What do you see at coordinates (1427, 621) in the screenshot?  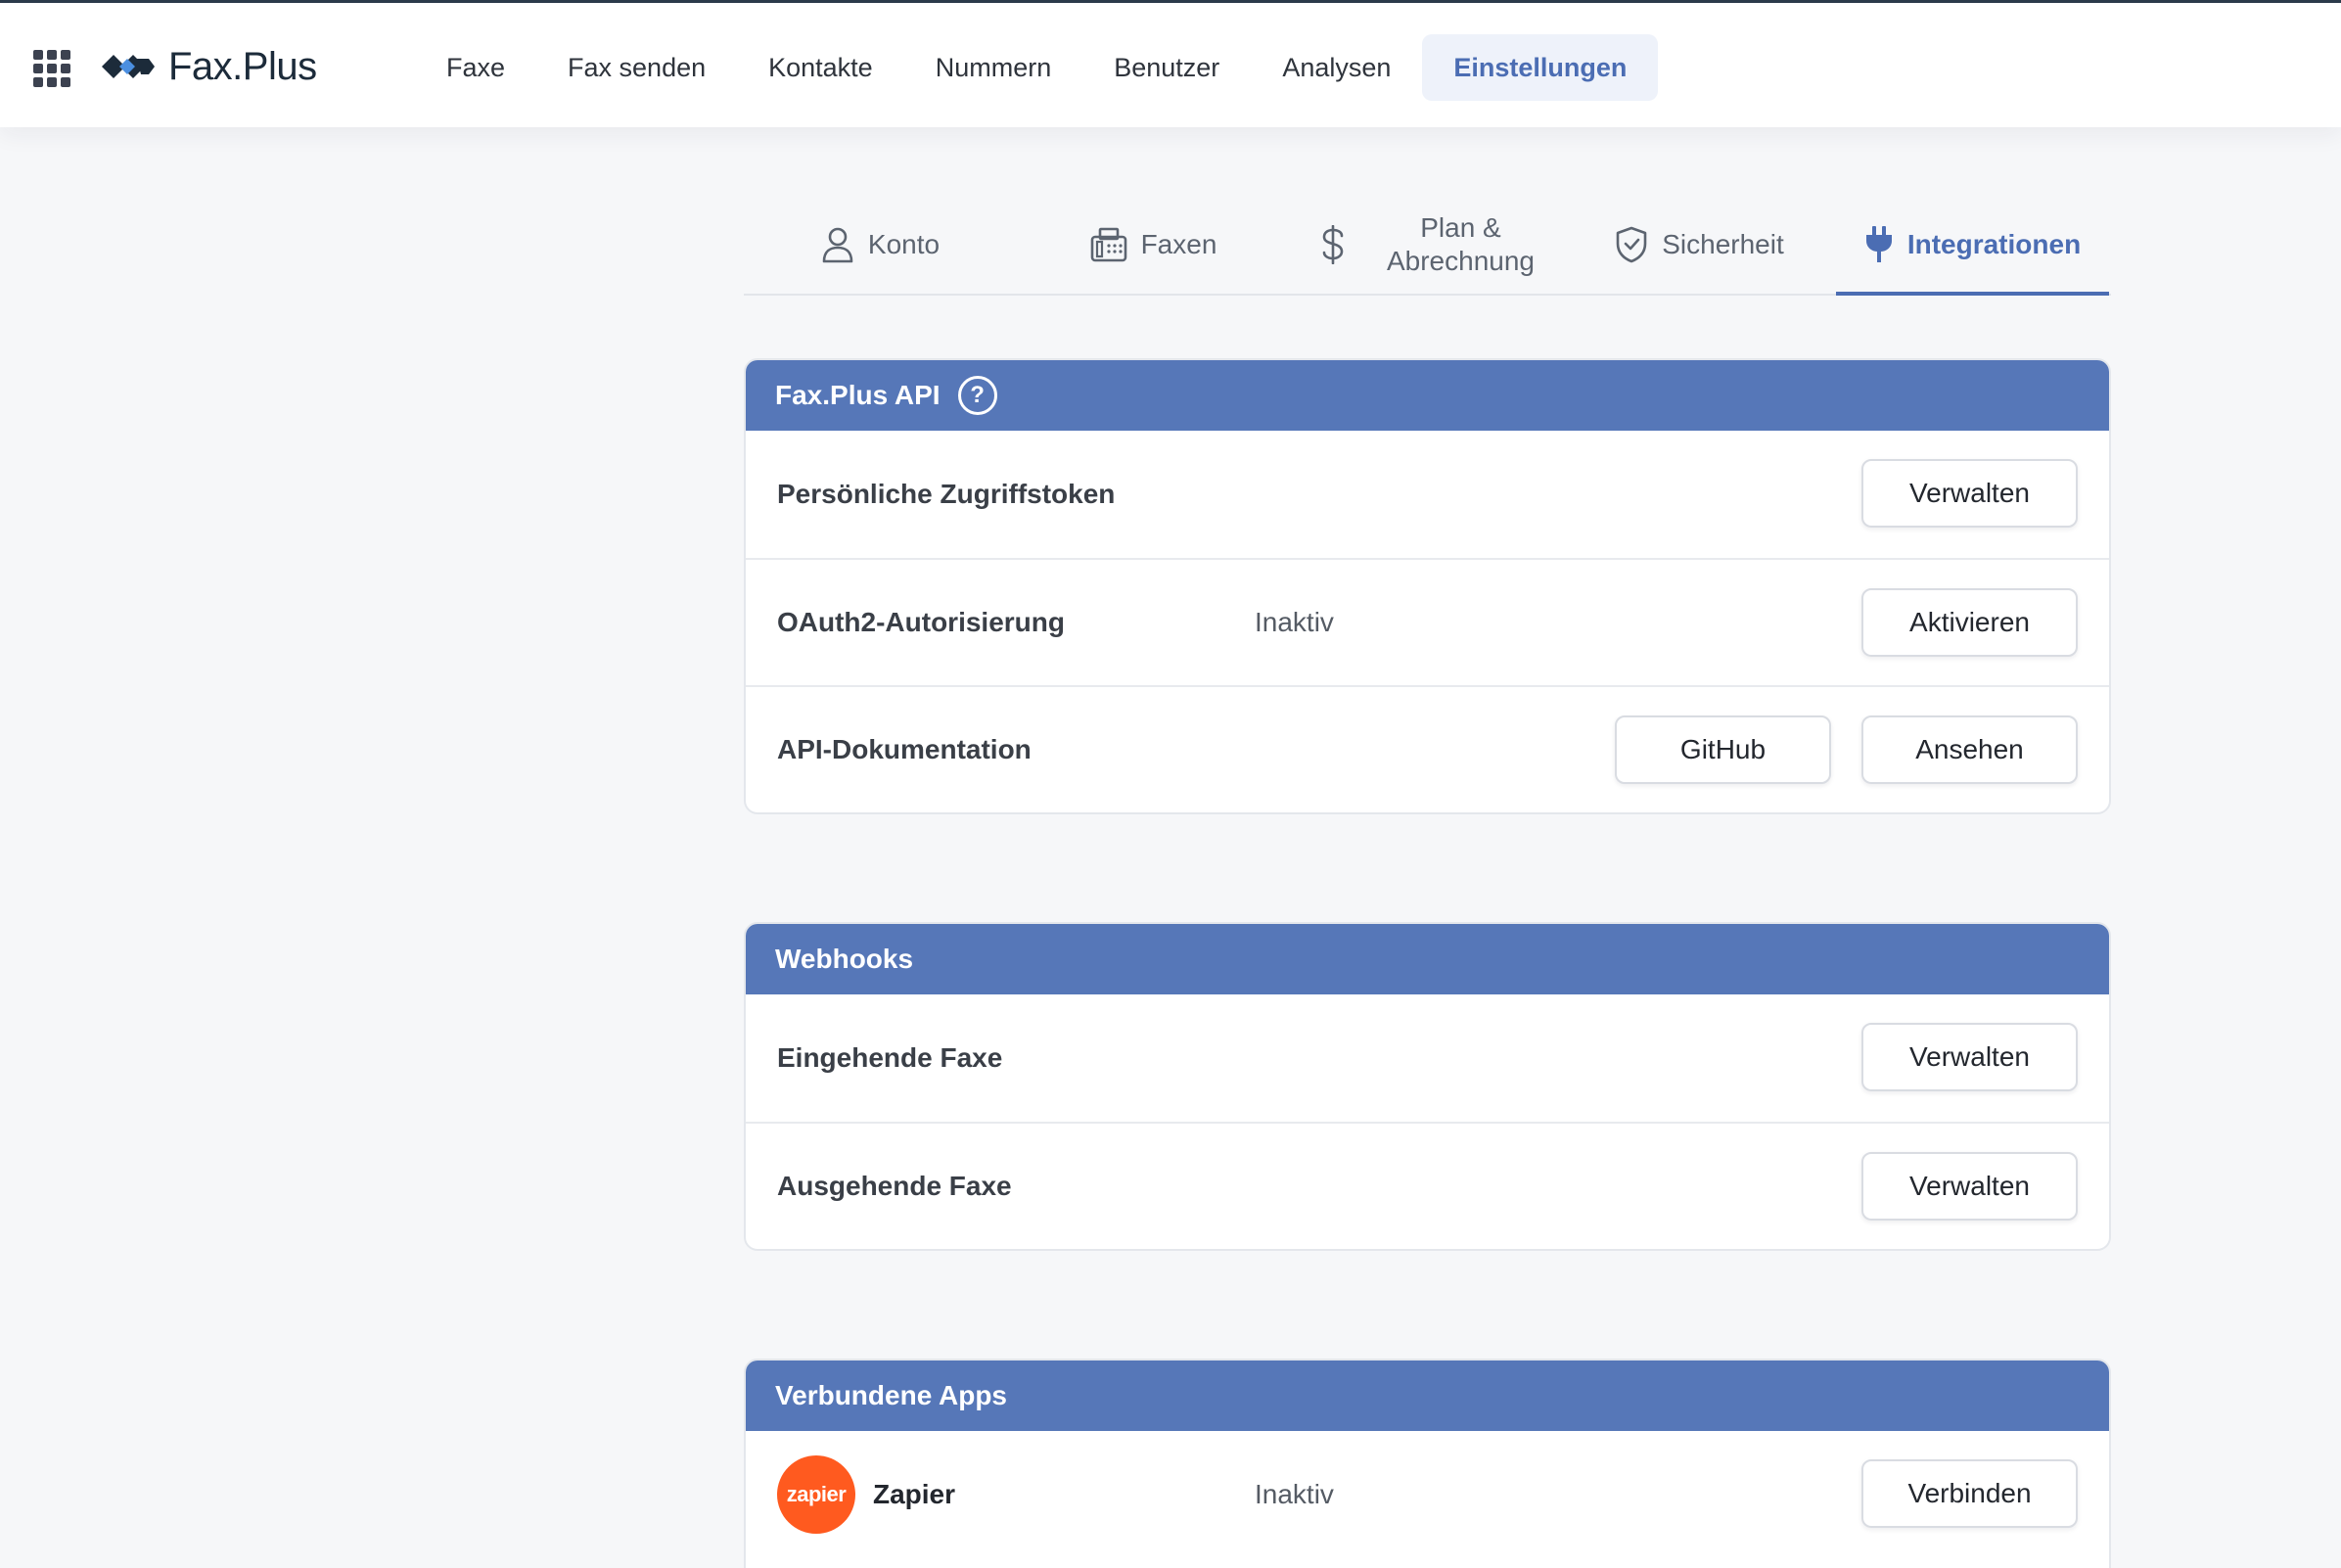 I see `row-oauth2: OAuth2-Autorisierung Inaktiv Aktivieren` at bounding box center [1427, 621].